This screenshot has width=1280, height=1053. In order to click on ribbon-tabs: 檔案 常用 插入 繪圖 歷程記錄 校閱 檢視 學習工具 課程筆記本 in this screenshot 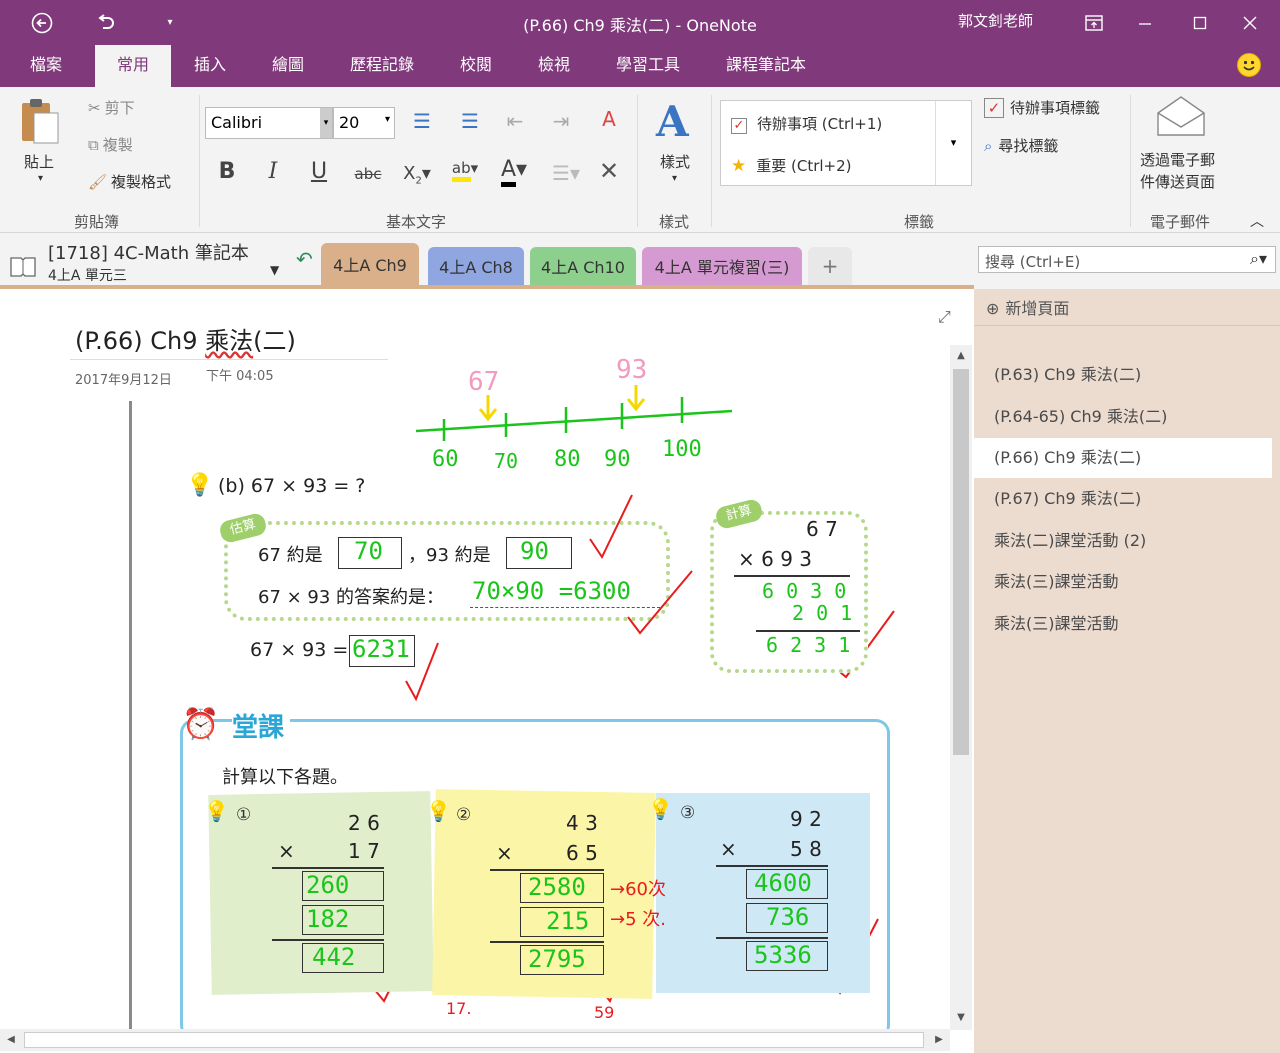, I will do `click(640, 66)`.